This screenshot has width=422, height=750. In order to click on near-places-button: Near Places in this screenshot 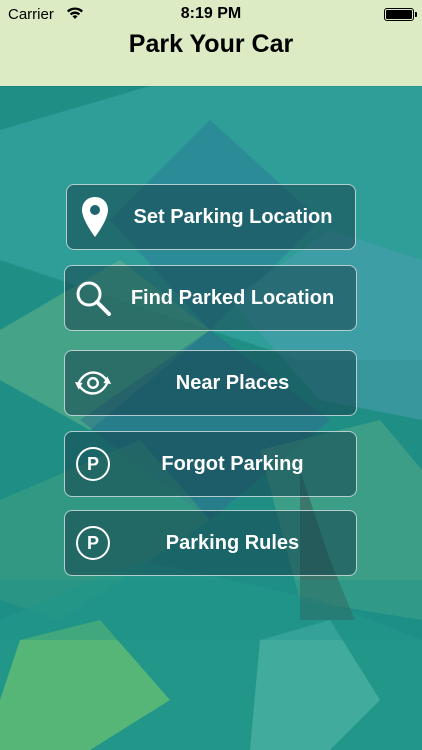, I will do `click(210, 383)`.